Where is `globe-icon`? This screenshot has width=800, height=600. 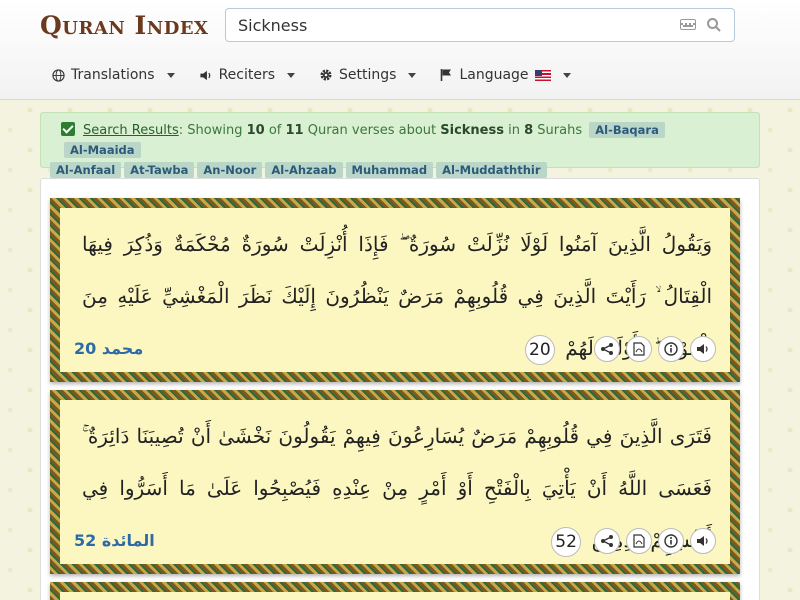 globe-icon is located at coordinates (58, 75).